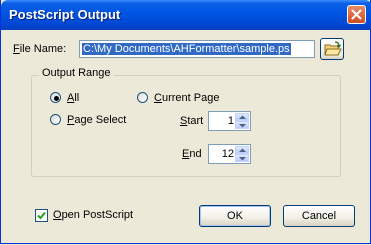 The height and width of the screenshot is (245, 371). I want to click on current-page-radio, so click(142, 97).